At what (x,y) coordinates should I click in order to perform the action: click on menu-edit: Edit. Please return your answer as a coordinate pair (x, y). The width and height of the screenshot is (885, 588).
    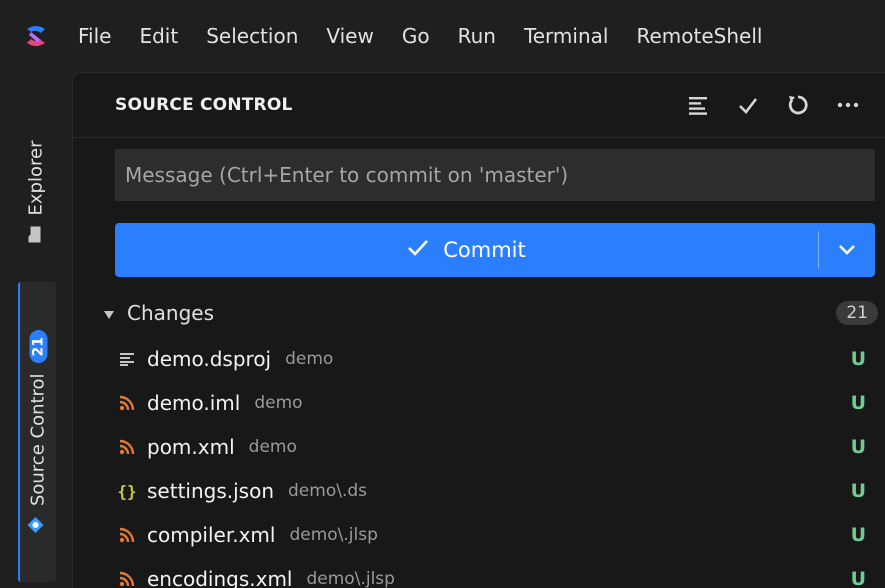
    Looking at the image, I should click on (158, 36).